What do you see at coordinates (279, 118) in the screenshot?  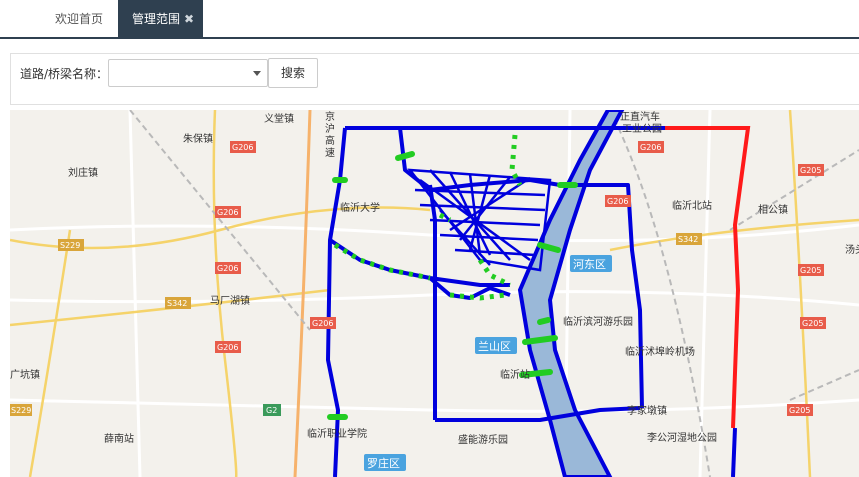 I see `svg-text: 义堂镇` at bounding box center [279, 118].